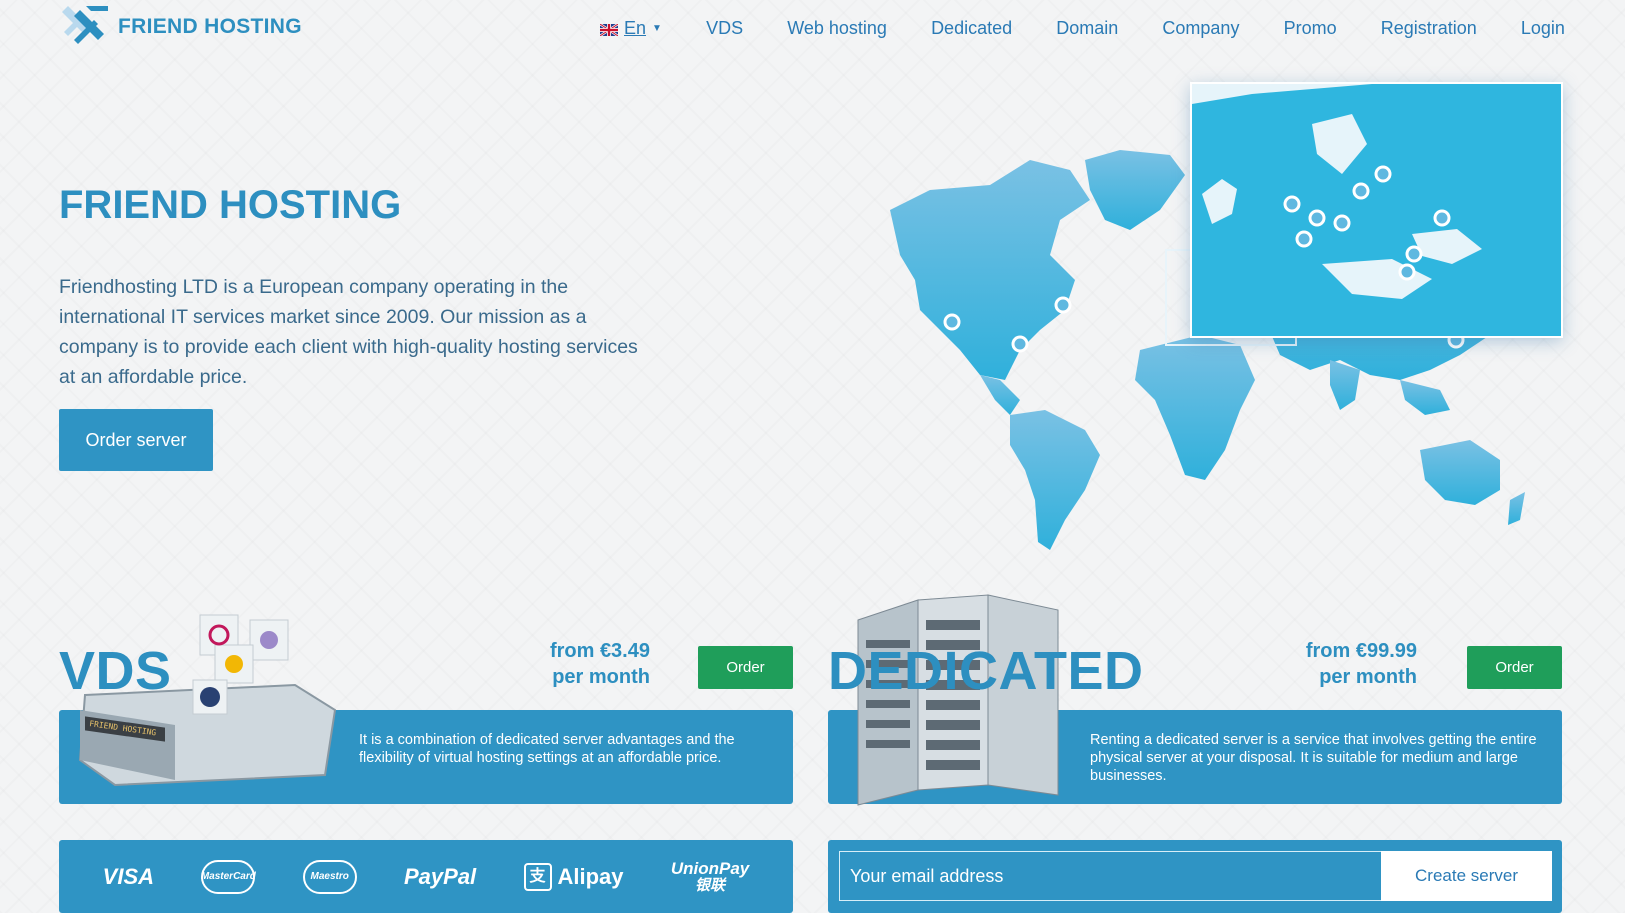 The width and height of the screenshot is (1625, 913). What do you see at coordinates (609, 29) in the screenshot?
I see `uk-flag-icon` at bounding box center [609, 29].